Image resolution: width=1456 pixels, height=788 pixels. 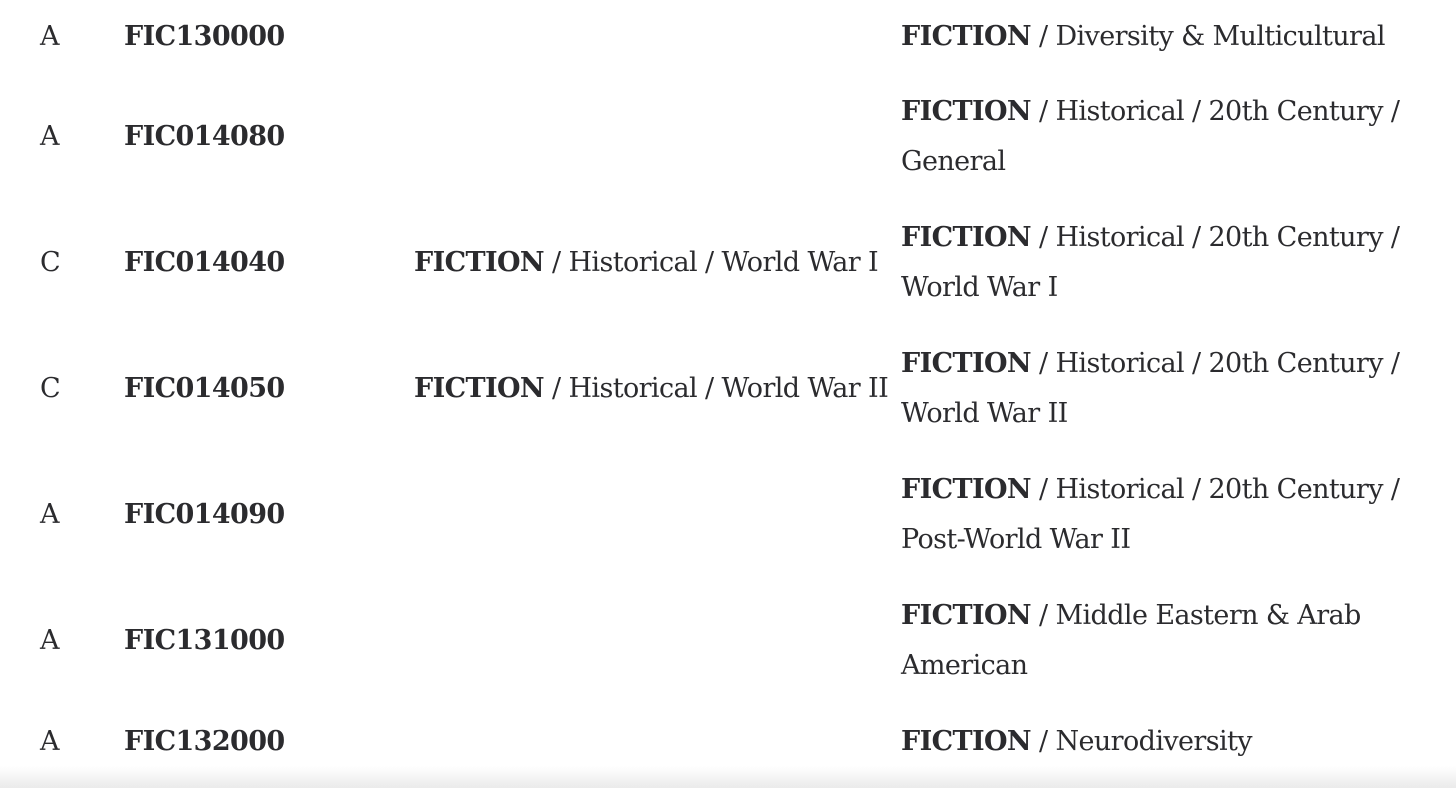 I want to click on current-heading: FICTION / Diversity & Multicultural, so click(x=1151, y=37).